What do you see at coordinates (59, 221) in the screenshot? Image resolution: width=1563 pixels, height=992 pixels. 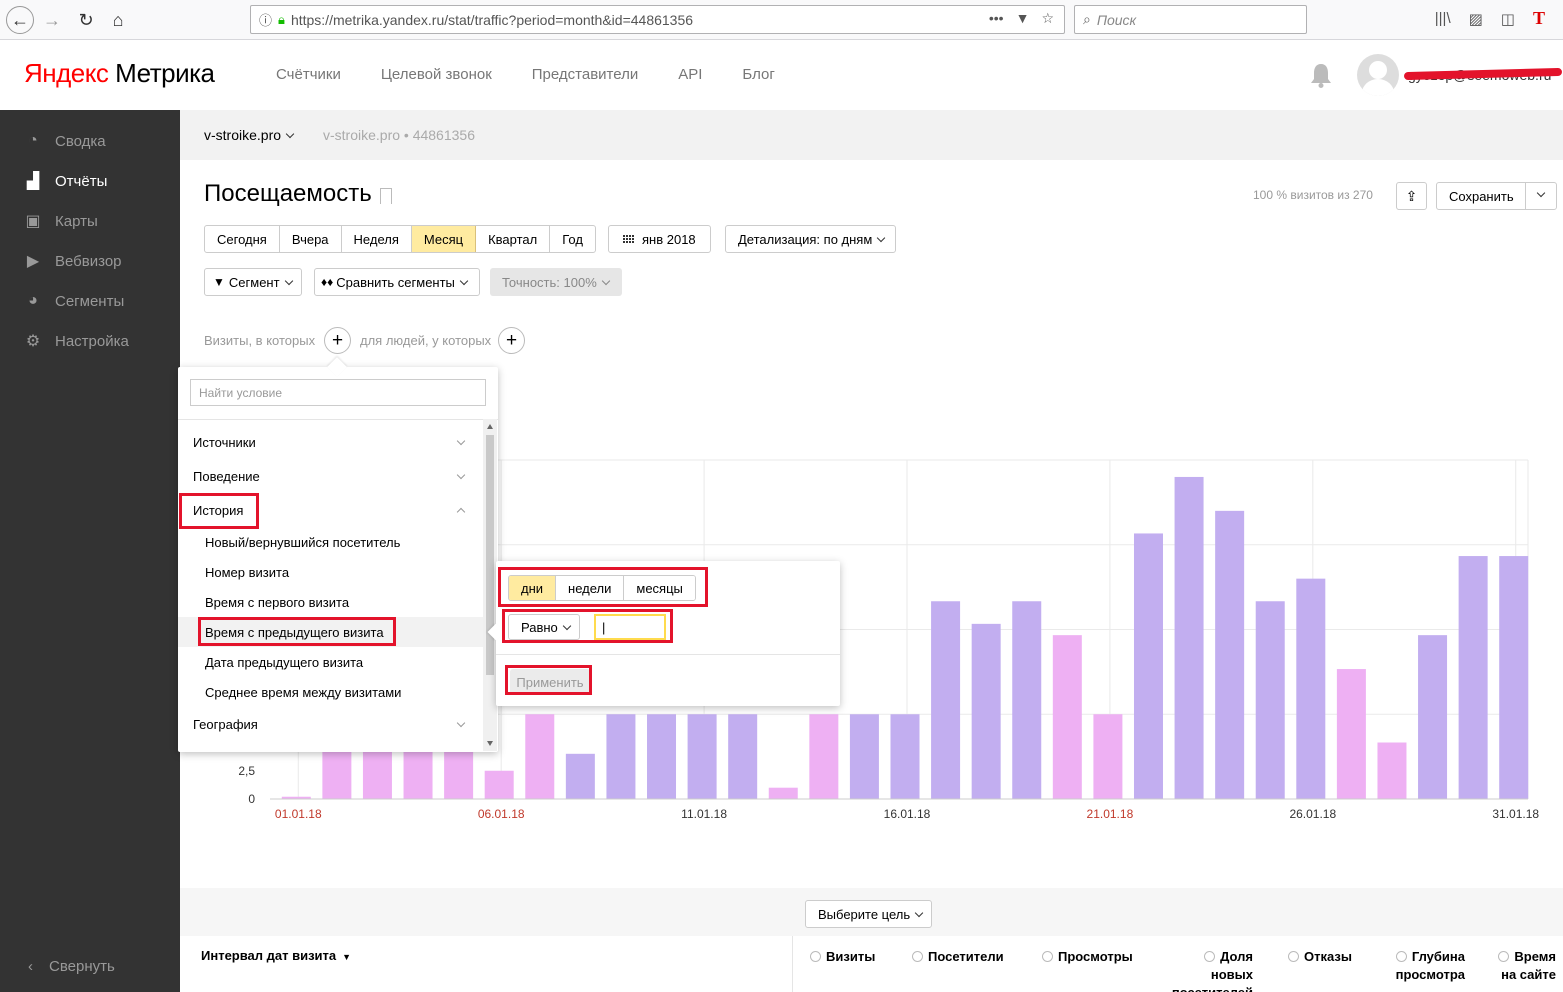 I see `sidebar-item-maps: ▣ Карты` at bounding box center [59, 221].